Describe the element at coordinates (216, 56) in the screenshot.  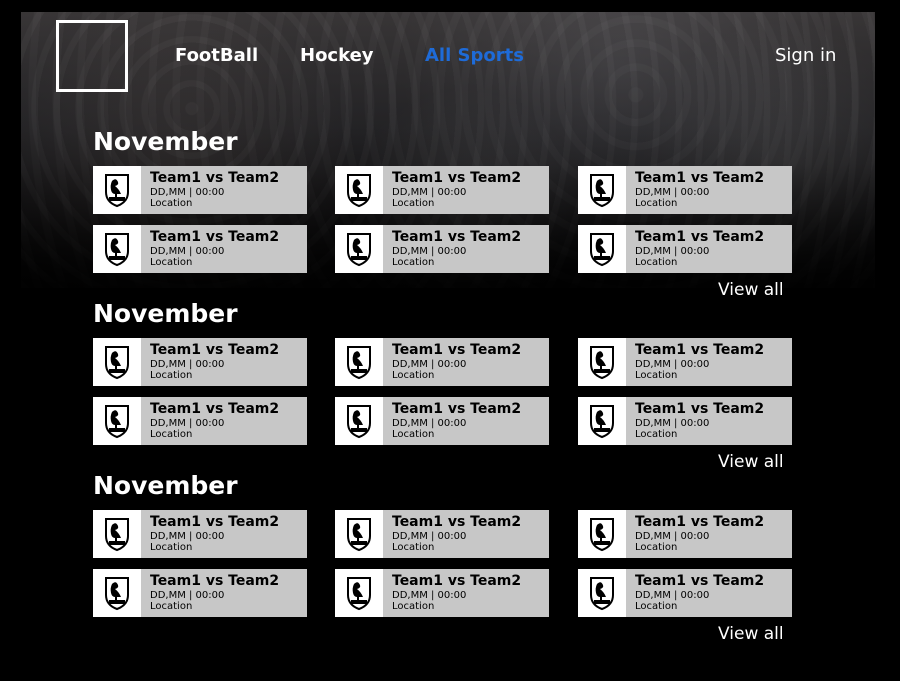
I see `nav-link-football: FootBall` at that location.